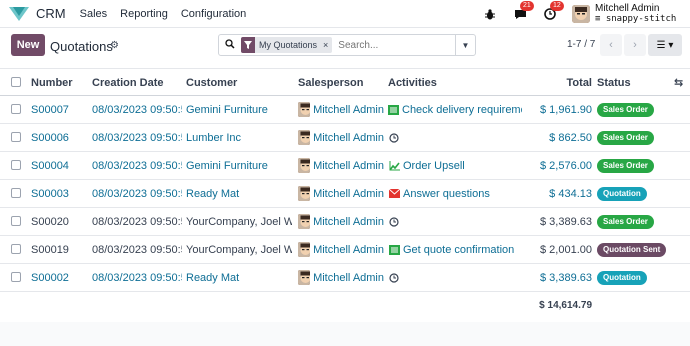 The width and height of the screenshot is (690, 346). What do you see at coordinates (81, 46) in the screenshot?
I see `page-title: Quotations` at bounding box center [81, 46].